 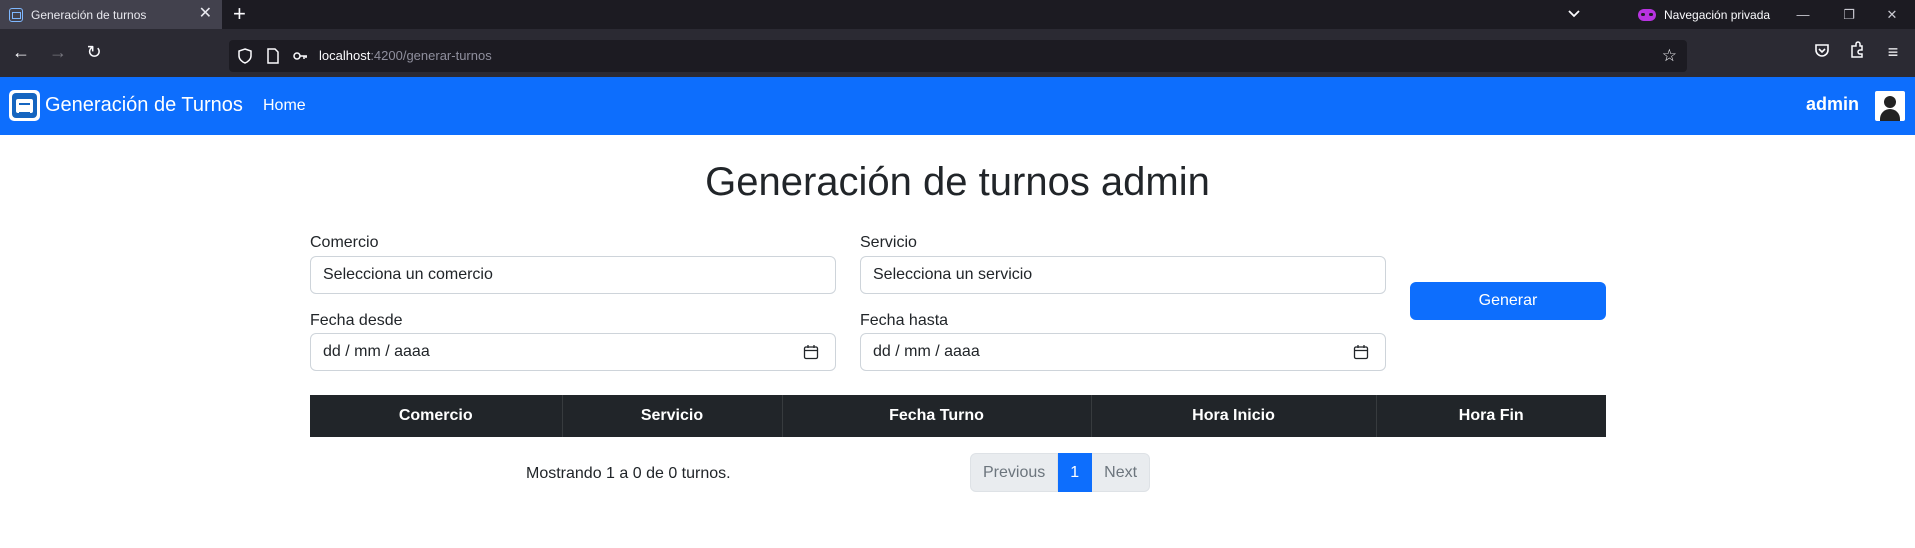 I want to click on nav-link-home: Home, so click(x=284, y=106).